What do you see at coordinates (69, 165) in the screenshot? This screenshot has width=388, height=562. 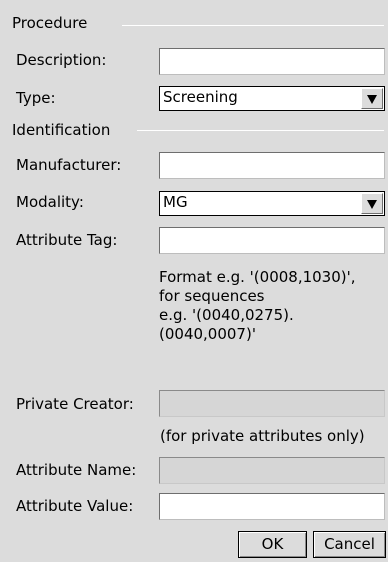 I see `manufacturer-label: Manufacturer:` at bounding box center [69, 165].